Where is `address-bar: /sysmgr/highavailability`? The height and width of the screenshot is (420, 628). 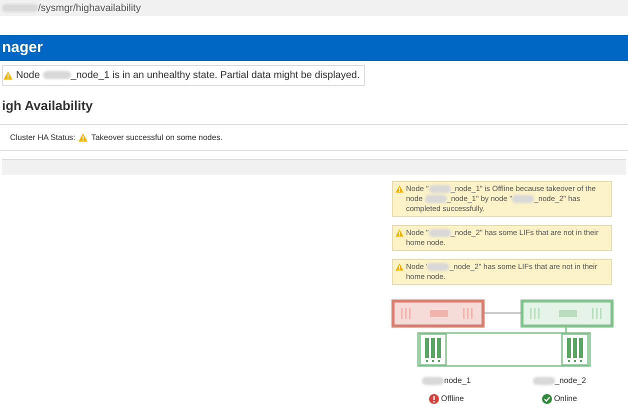
address-bar: /sysmgr/highavailability is located at coordinates (314, 8).